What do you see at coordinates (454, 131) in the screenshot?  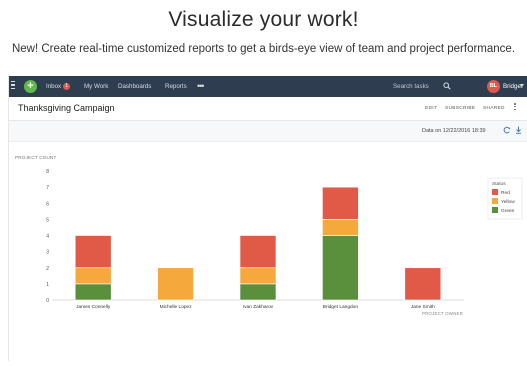 I see `data-timestamp: Data on 12/22/2016 18:39` at bounding box center [454, 131].